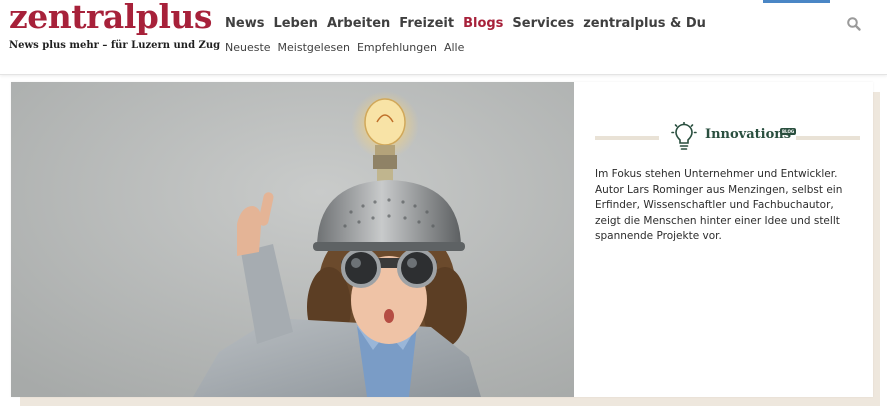  Describe the element at coordinates (627, 138) in the screenshot. I see `title-rule-left` at that location.